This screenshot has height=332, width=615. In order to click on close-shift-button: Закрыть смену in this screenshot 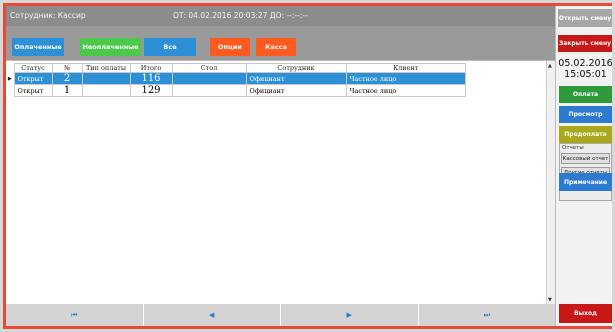, I will do `click(585, 43)`.